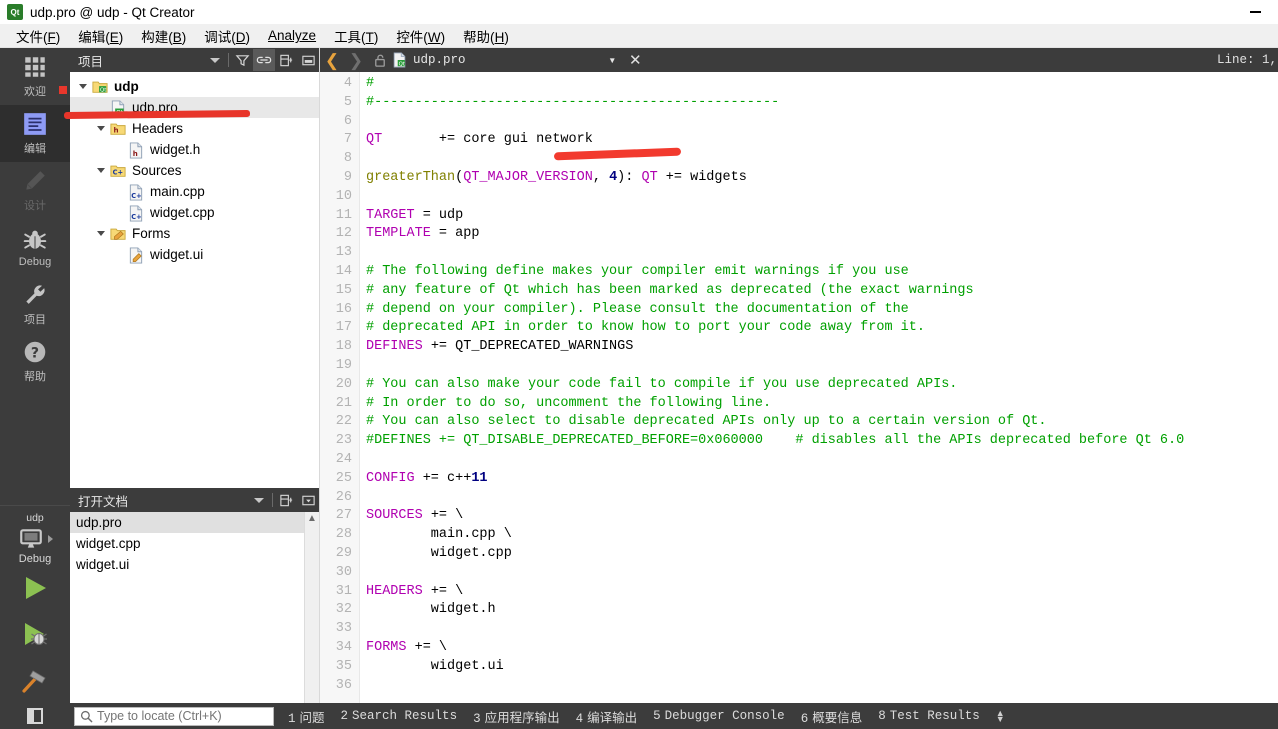 Image resolution: width=1278 pixels, height=729 pixels. Describe the element at coordinates (439, 60) in the screenshot. I see `editor-filename: udp.pro` at that location.